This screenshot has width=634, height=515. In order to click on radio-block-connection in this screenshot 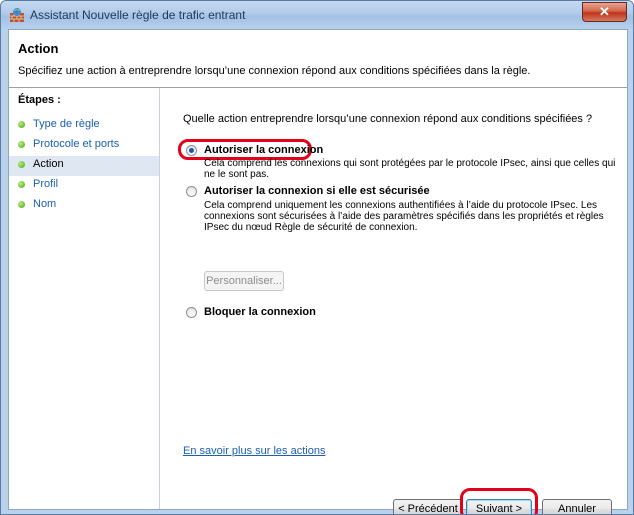, I will do `click(191, 312)`.